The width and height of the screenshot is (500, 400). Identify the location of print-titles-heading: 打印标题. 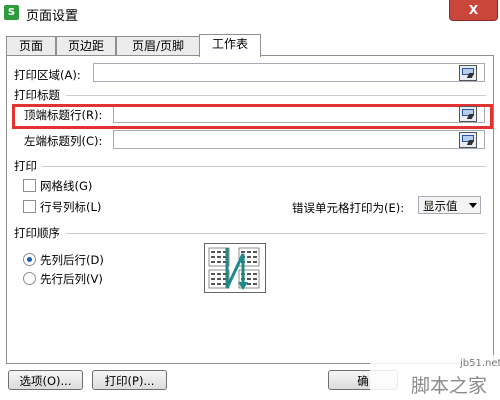
(37, 95).